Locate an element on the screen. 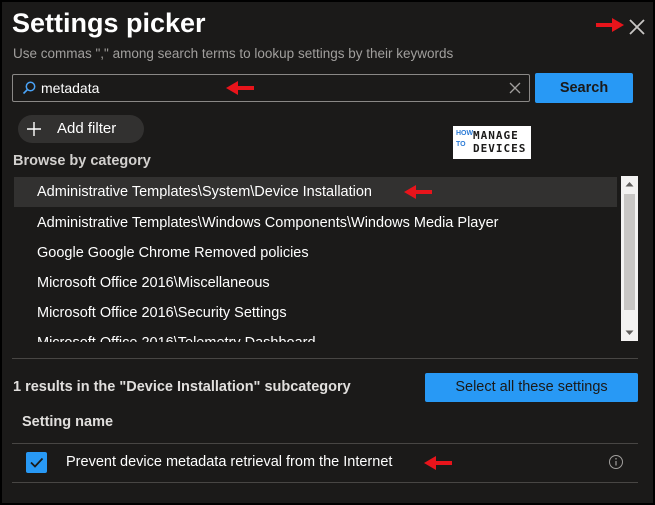  info-icon is located at coordinates (616, 462).